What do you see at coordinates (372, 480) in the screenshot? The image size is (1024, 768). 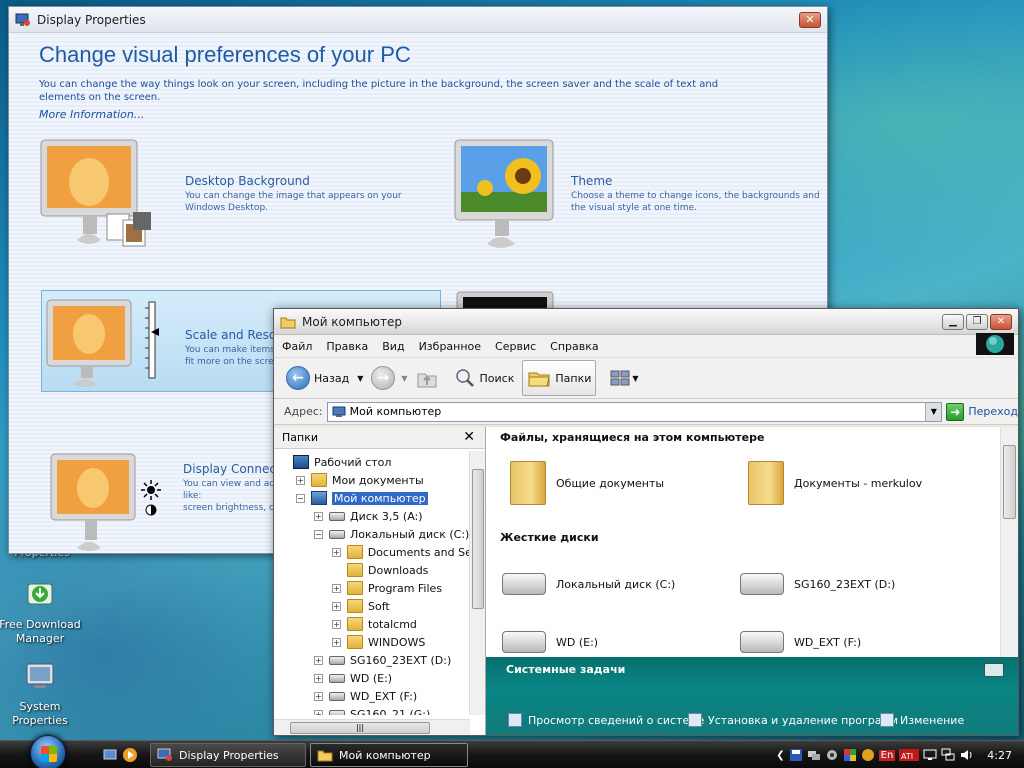 I see `tree-item: + Мои документы` at bounding box center [372, 480].